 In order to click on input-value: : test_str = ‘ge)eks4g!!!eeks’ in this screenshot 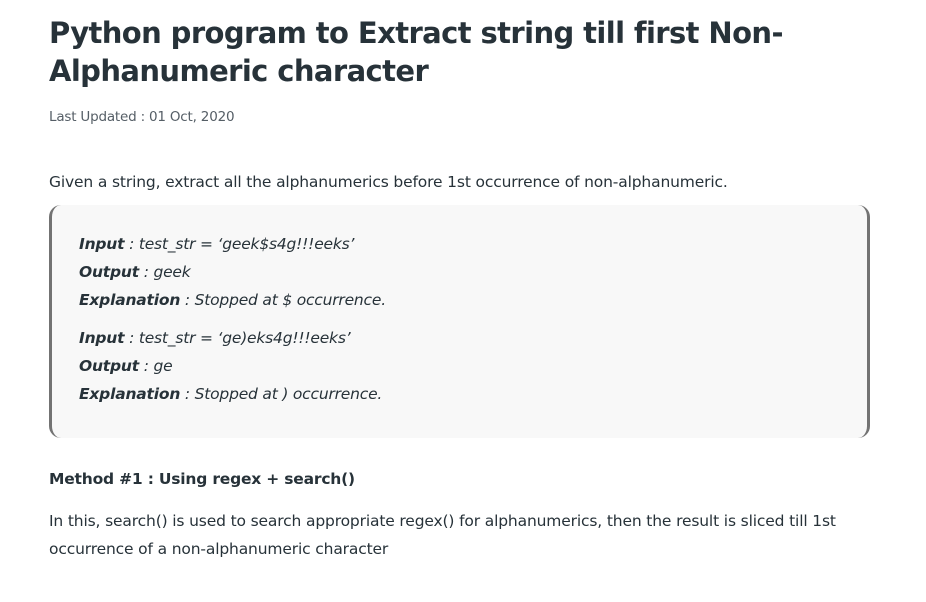, I will do `click(237, 338)`.